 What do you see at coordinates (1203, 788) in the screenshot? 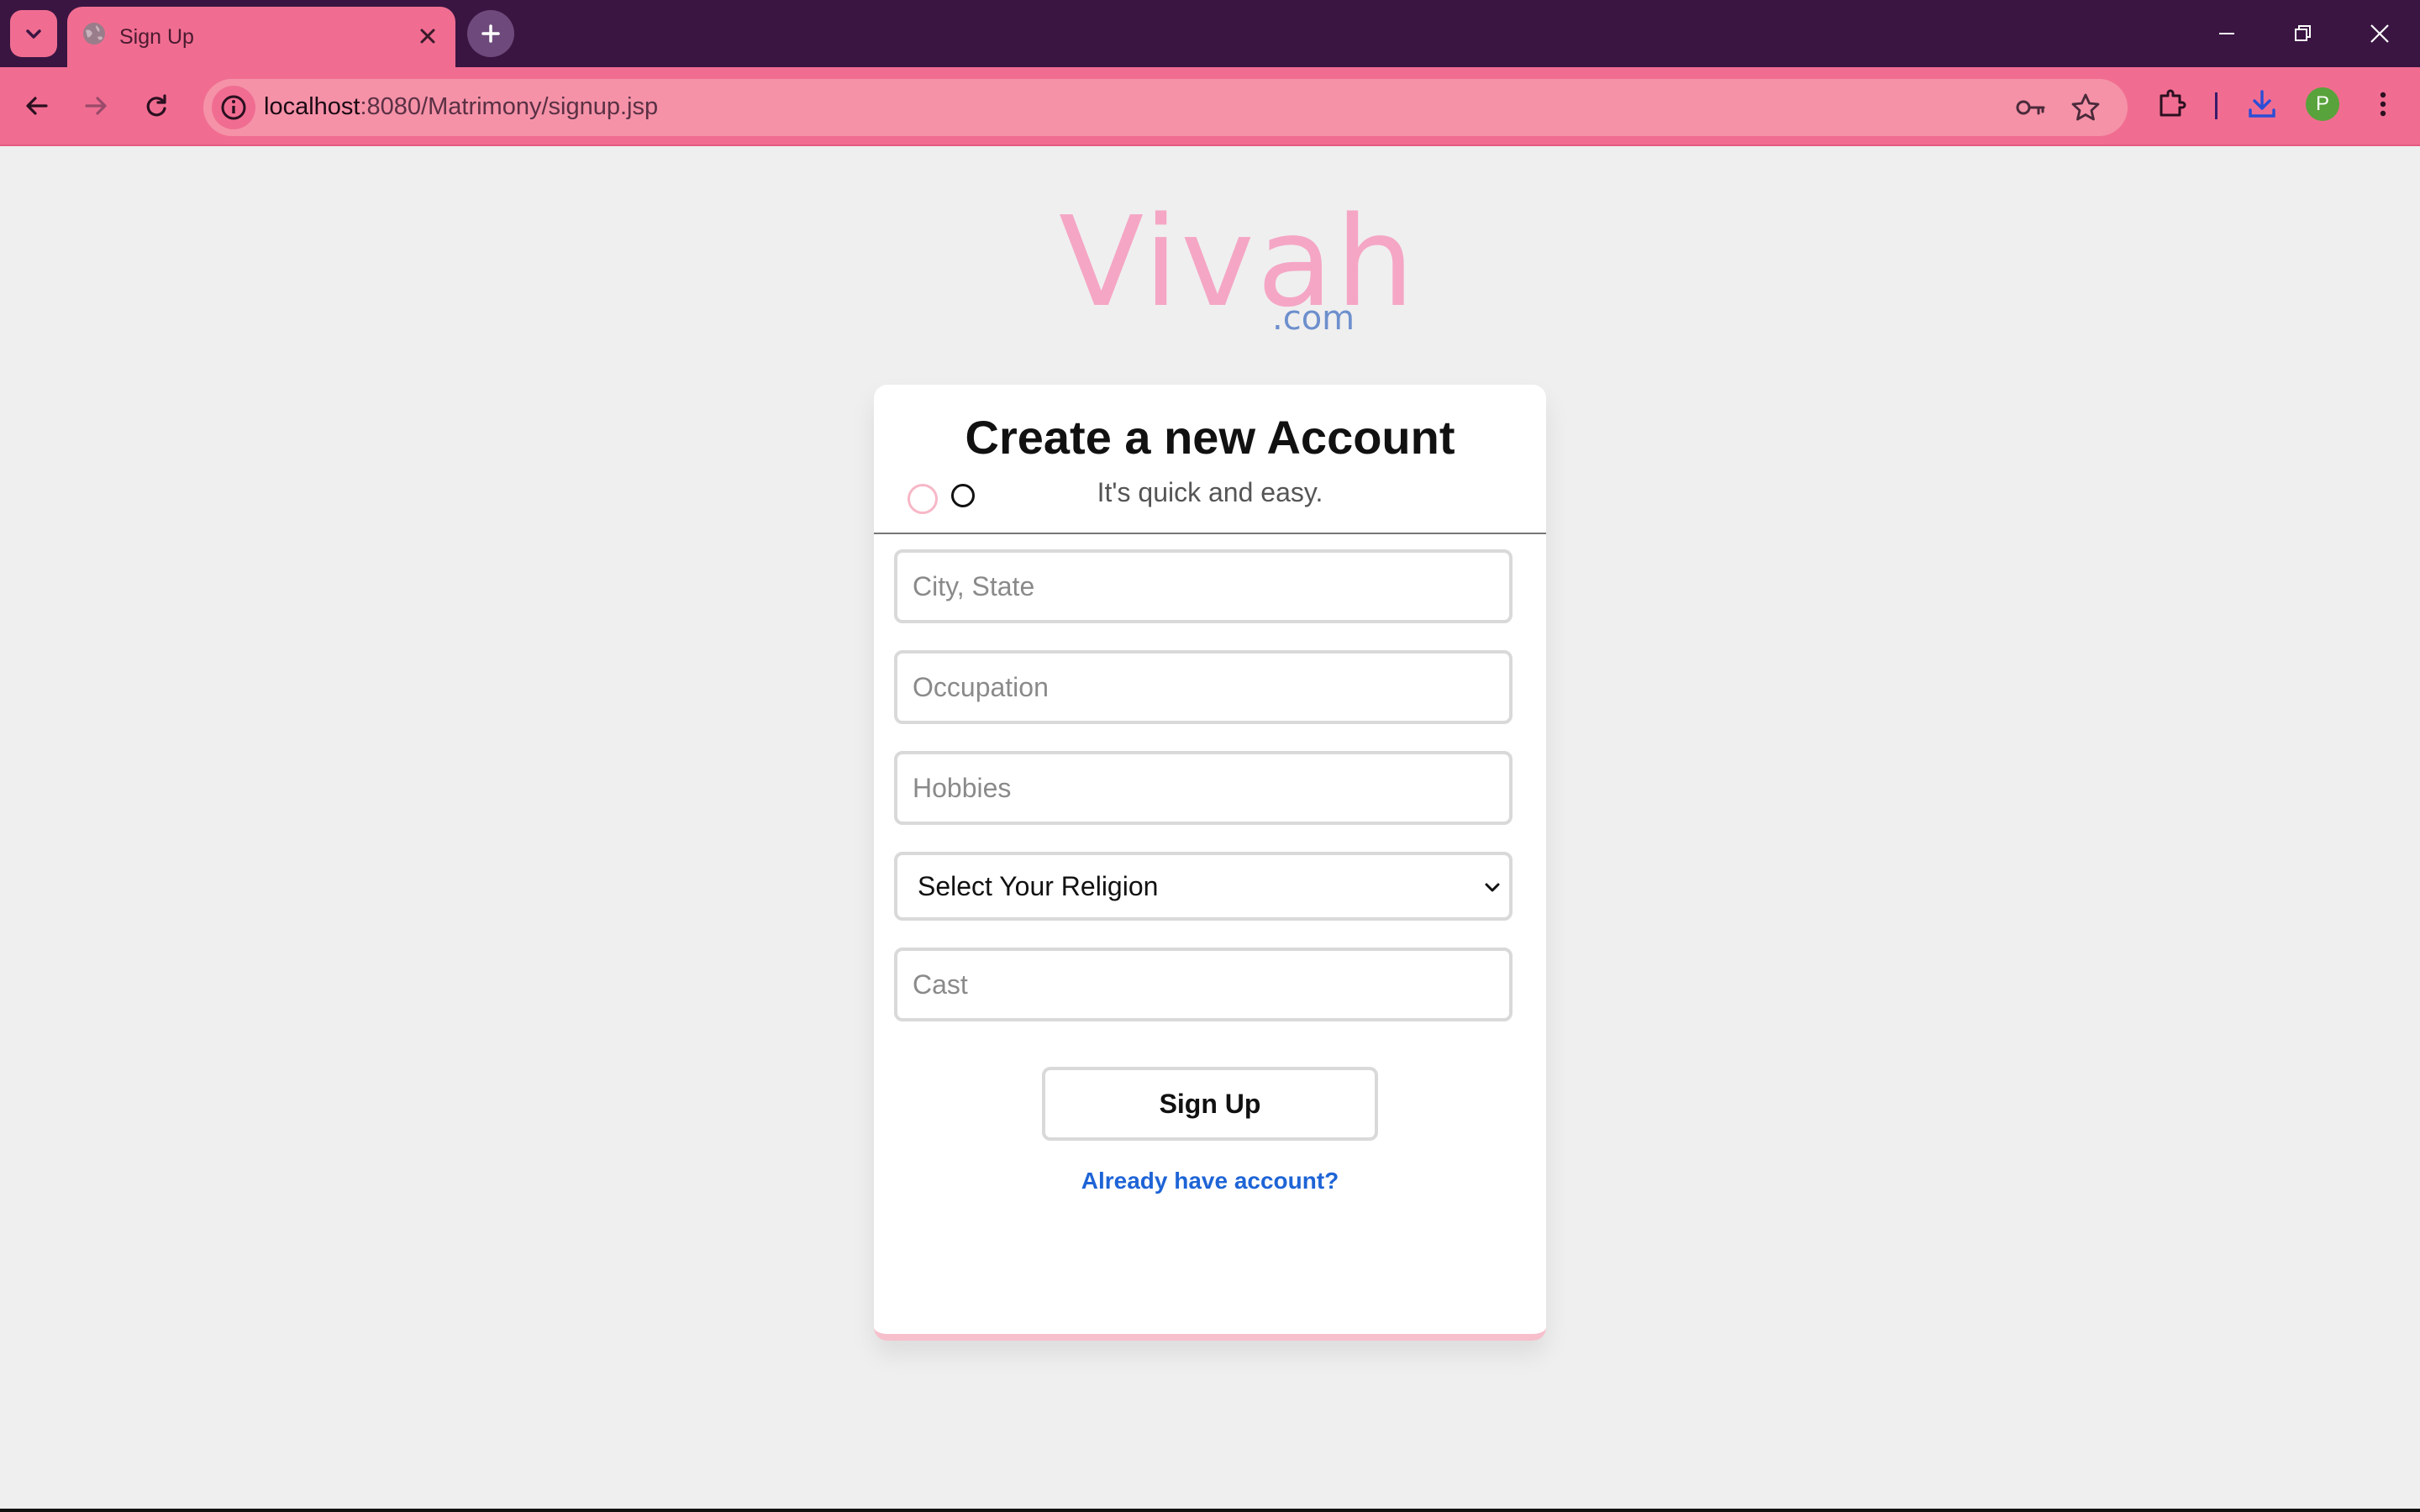
I see `hobbies-input: Hobbies` at bounding box center [1203, 788].